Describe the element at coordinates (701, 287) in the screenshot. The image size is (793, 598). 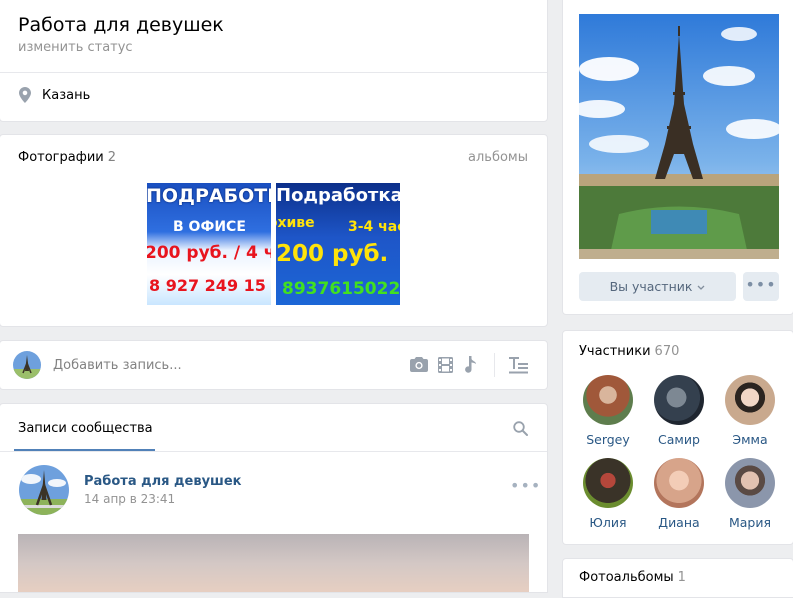
I see `chevron-down-icon` at that location.